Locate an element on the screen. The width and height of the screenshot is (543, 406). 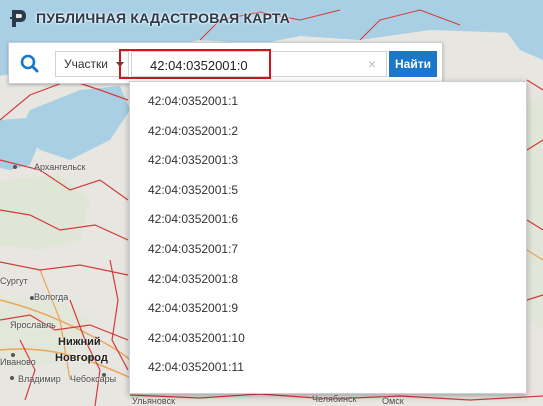
find-button: Найти is located at coordinates (413, 64).